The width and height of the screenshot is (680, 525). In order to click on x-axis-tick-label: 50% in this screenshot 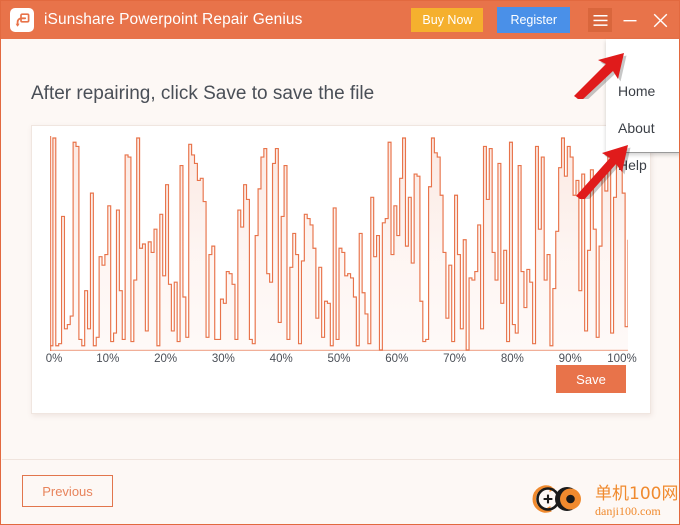, I will do `click(339, 359)`.